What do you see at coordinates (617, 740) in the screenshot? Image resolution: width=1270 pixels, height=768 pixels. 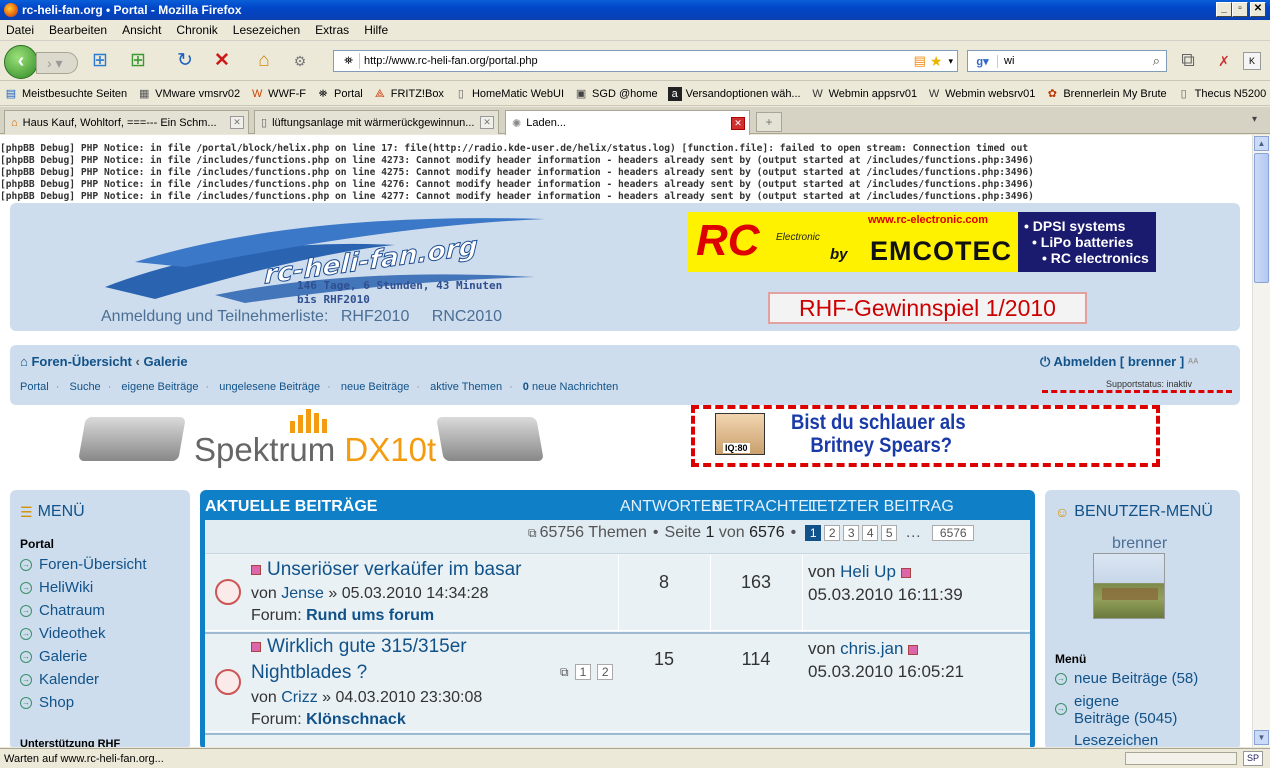 I see `table-row` at bounding box center [617, 740].